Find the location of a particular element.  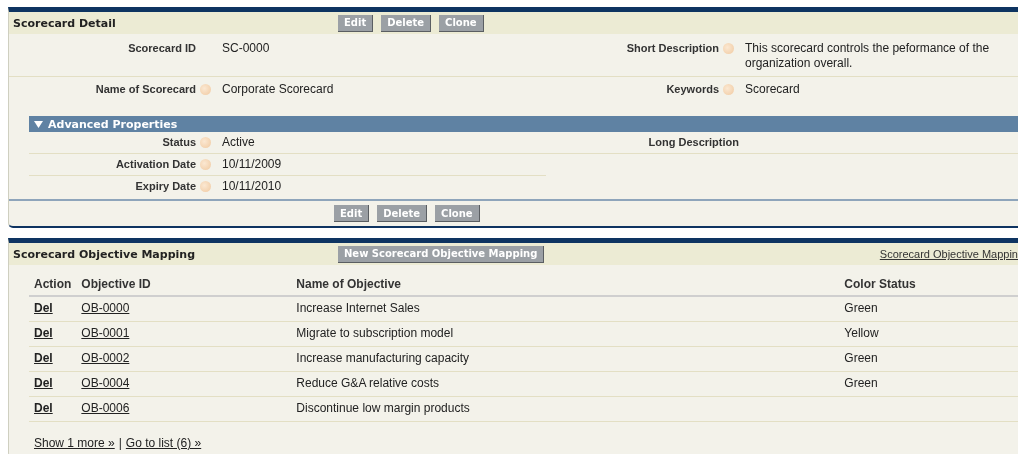

triangle-icon is located at coordinates (38, 124).